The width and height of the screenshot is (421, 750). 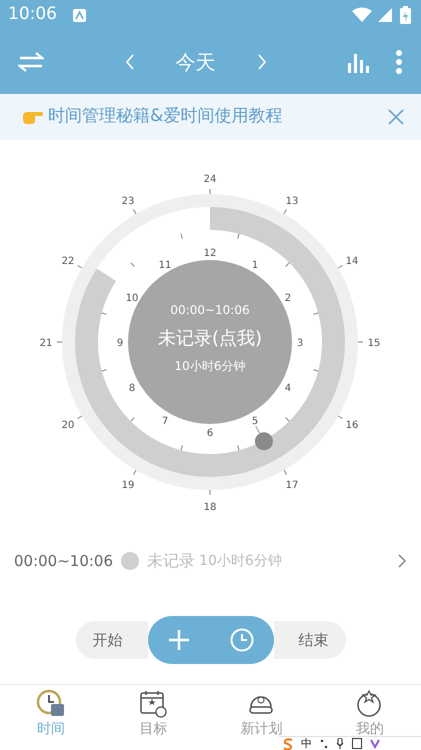 I want to click on hour-label: 12, so click(x=210, y=253).